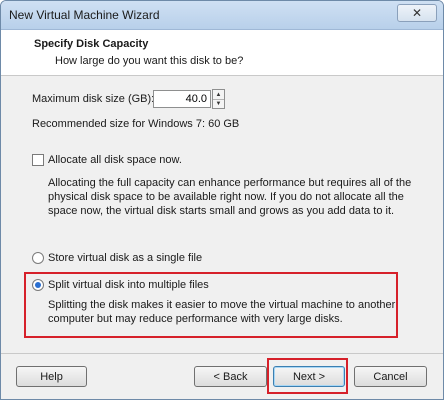 The width and height of the screenshot is (446, 403). Describe the element at coordinates (38, 258) in the screenshot. I see `single-file-radio` at that location.